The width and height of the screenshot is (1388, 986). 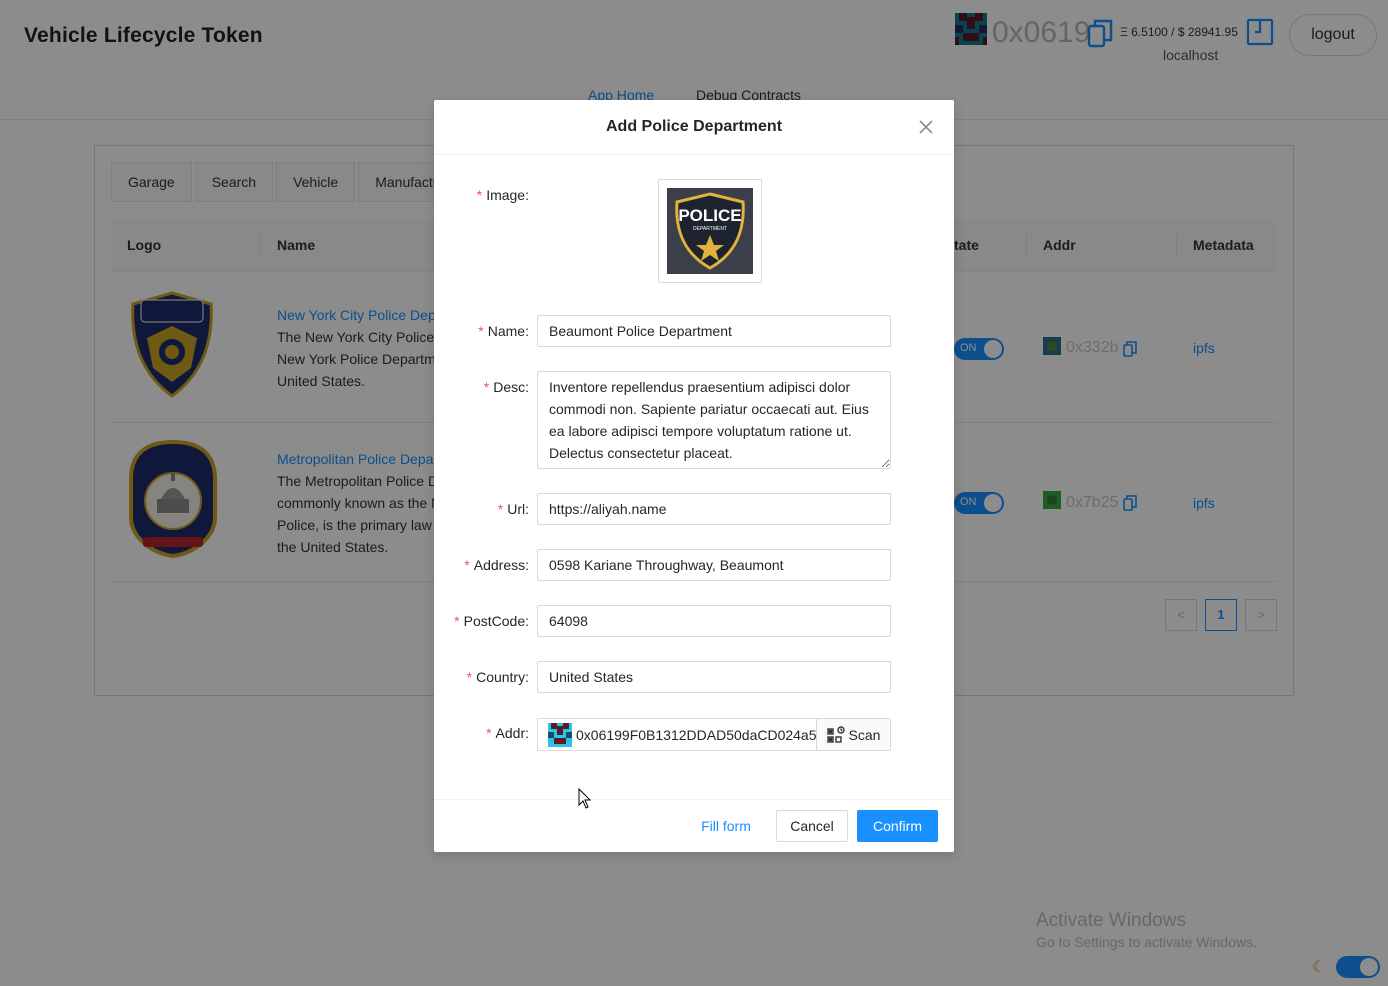 What do you see at coordinates (503, 331) in the screenshot?
I see `name-label: * Name:` at bounding box center [503, 331].